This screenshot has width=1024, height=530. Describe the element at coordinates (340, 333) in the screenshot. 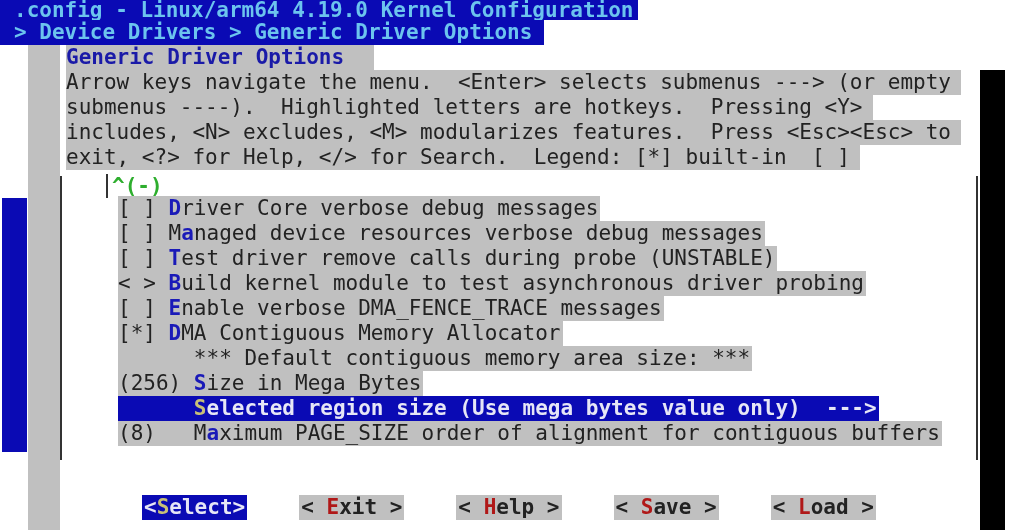

I see `menu-item: [*] DMA Contiguous Memory Allocator` at that location.